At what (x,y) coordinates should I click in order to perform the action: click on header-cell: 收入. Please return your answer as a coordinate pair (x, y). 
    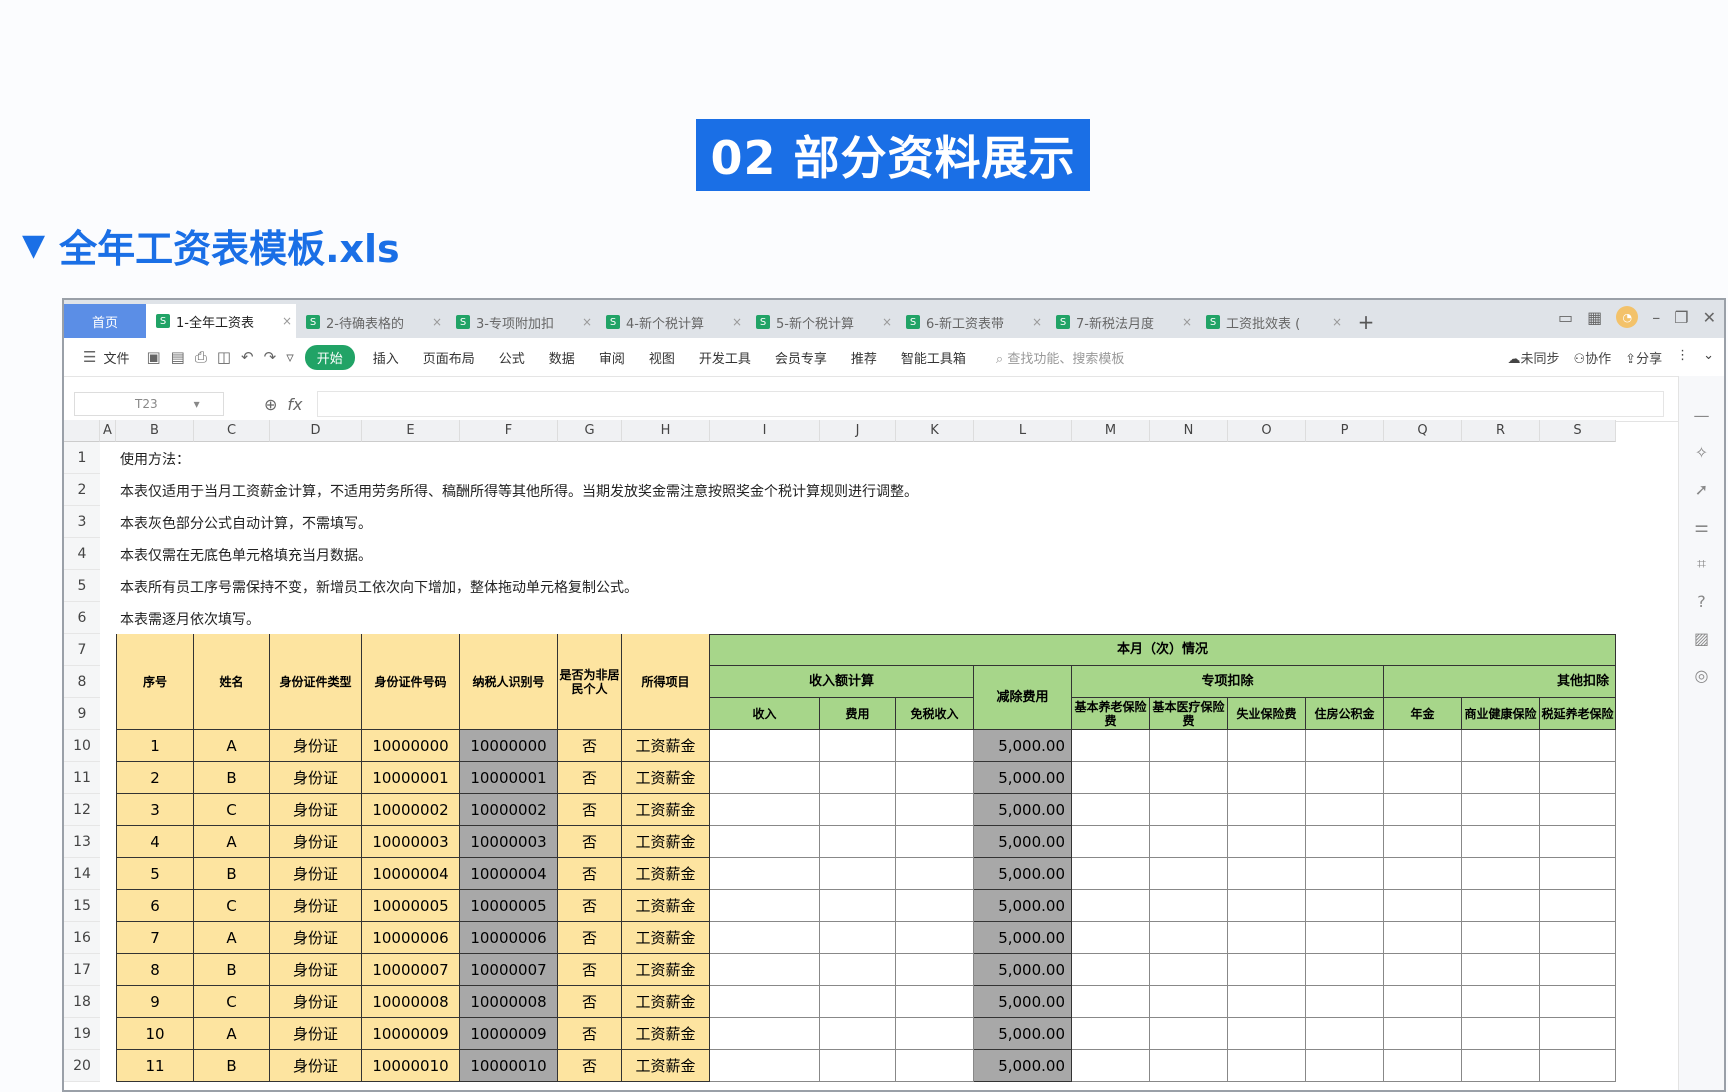
    Looking at the image, I should click on (765, 714).